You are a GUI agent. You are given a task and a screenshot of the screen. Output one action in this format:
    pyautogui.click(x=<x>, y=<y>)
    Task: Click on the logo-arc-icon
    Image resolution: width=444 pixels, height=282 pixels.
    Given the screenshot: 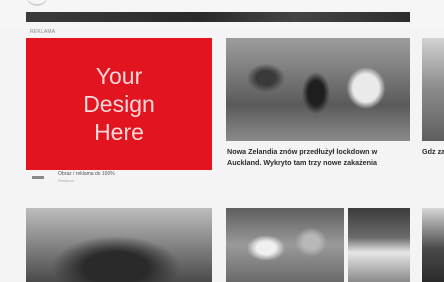 What is the action you would take?
    pyautogui.click(x=37, y=3)
    